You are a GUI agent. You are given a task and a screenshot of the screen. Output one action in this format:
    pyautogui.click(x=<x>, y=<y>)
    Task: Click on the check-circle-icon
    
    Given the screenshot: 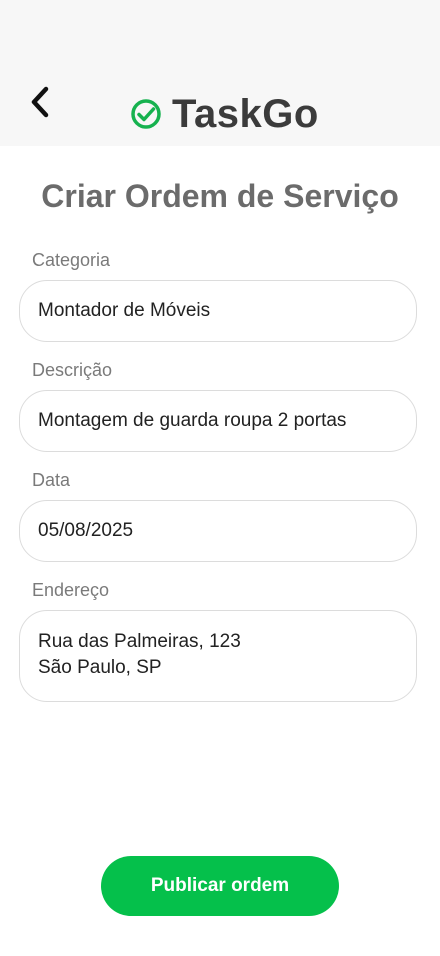 What is the action you would take?
    pyautogui.click(x=146, y=114)
    